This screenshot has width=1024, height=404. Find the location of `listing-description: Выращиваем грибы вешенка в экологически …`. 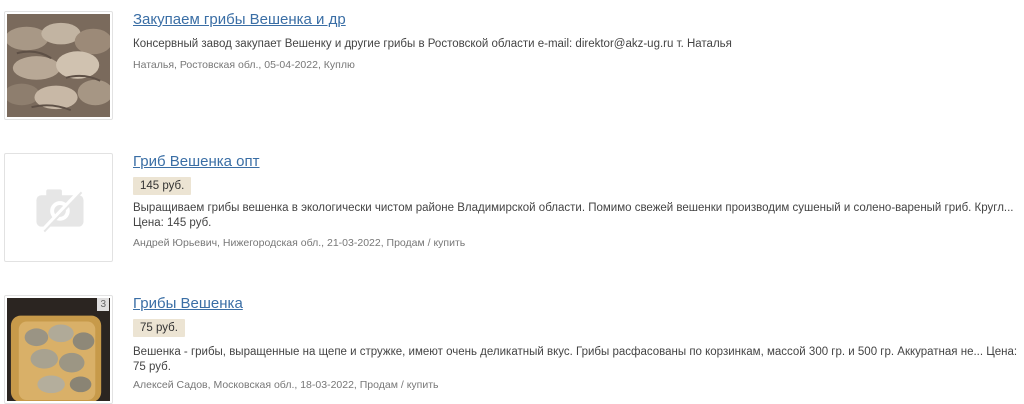

listing-description: Выращиваем грибы вешенка в экологически … is located at coordinates (573, 215).